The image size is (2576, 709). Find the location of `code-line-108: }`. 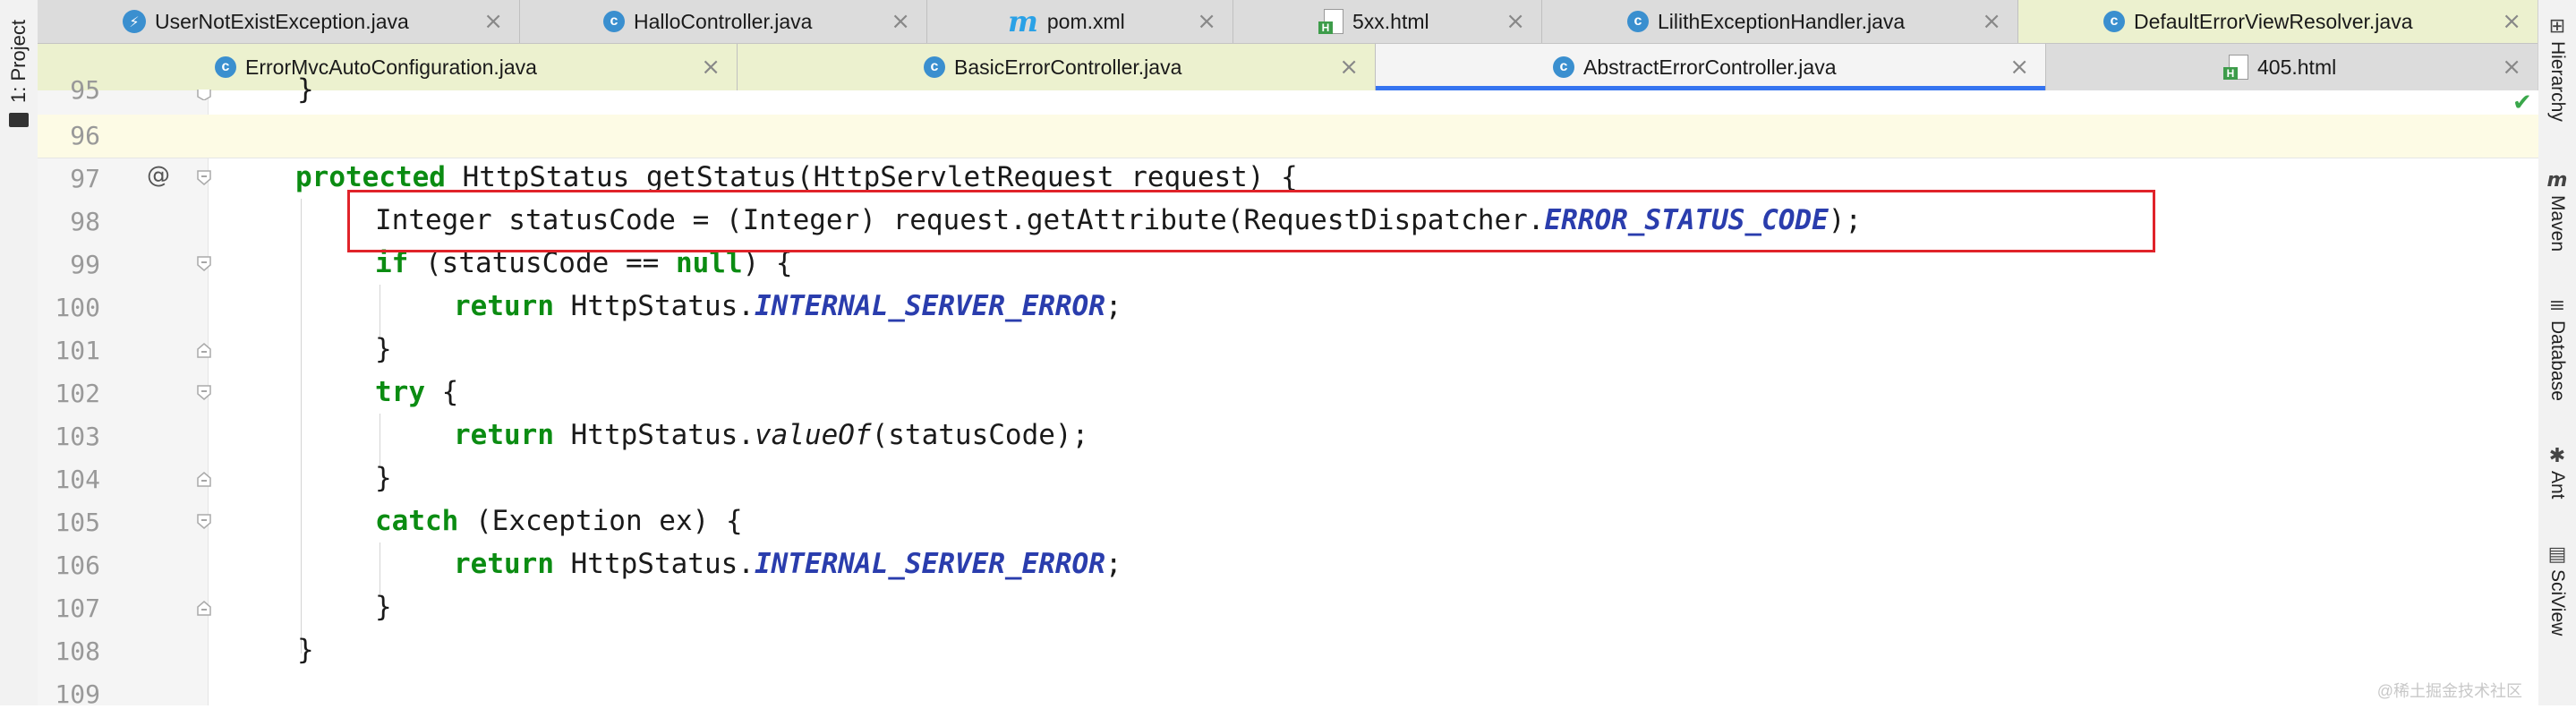

code-line-108: } is located at coordinates (305, 650).